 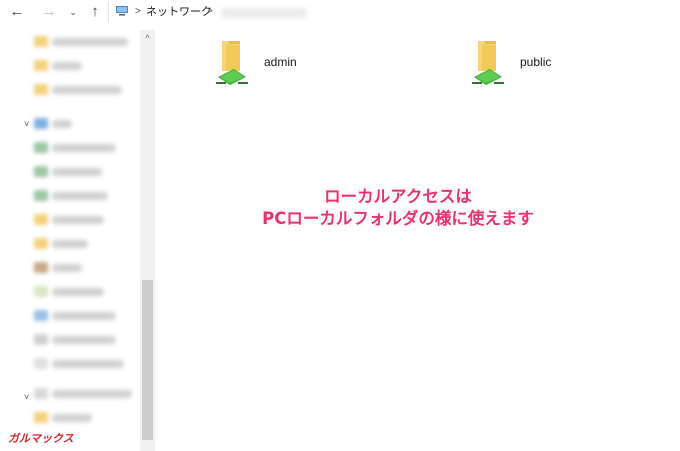 I want to click on share-name: admin, so click(x=280, y=62).